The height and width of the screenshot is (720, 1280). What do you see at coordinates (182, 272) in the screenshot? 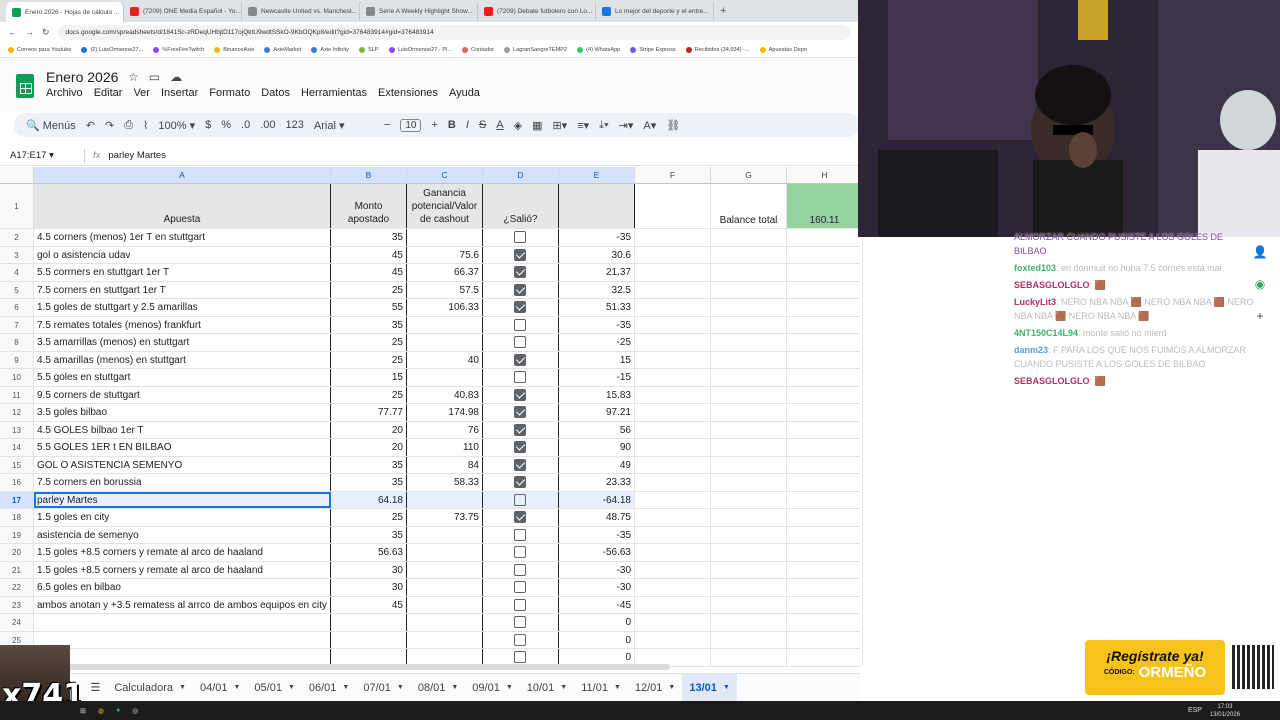
I see `cell-apuesta: 5.5 corrners en stuttgart 1er T` at bounding box center [182, 272].